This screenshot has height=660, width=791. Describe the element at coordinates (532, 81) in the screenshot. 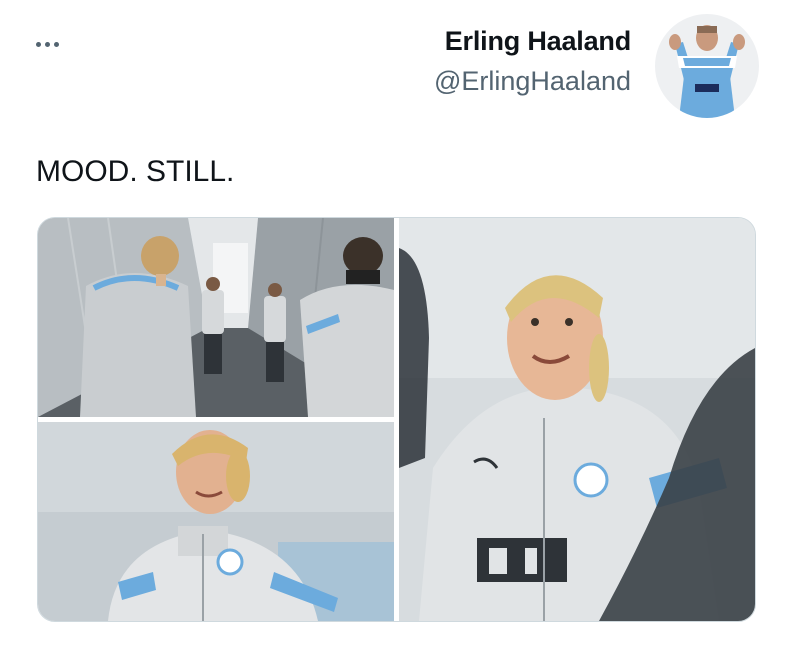

I see `author-handle: @ErlingHaaland` at that location.